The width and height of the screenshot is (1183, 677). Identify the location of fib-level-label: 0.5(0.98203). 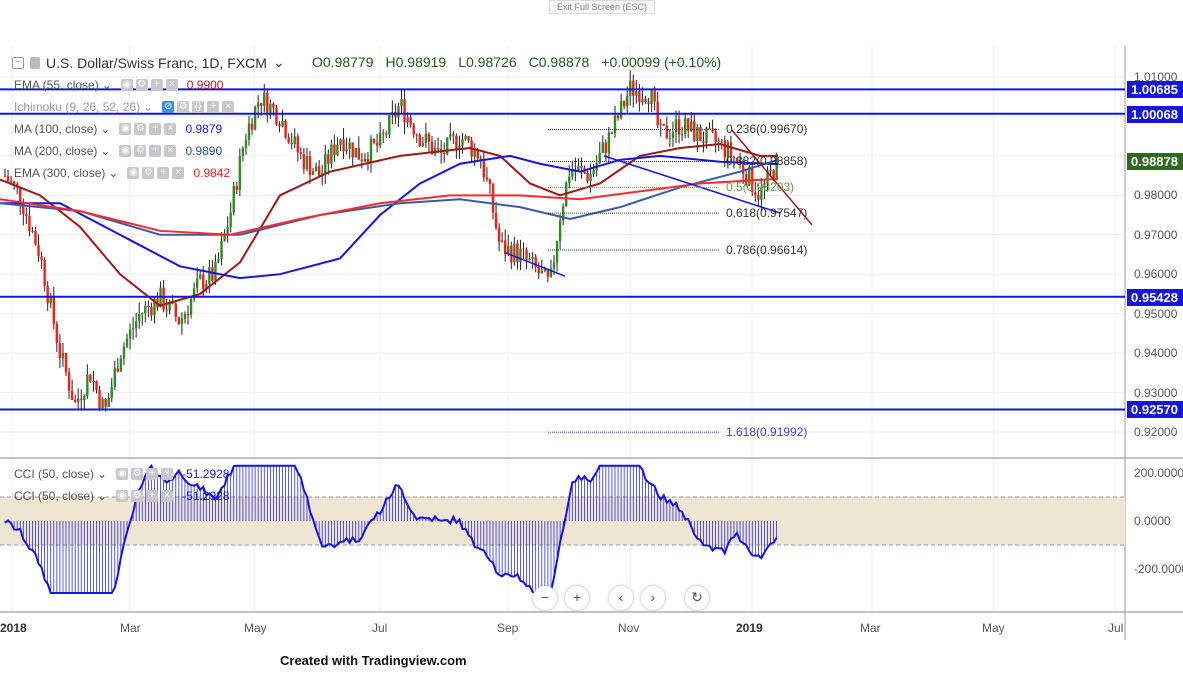
(760, 187).